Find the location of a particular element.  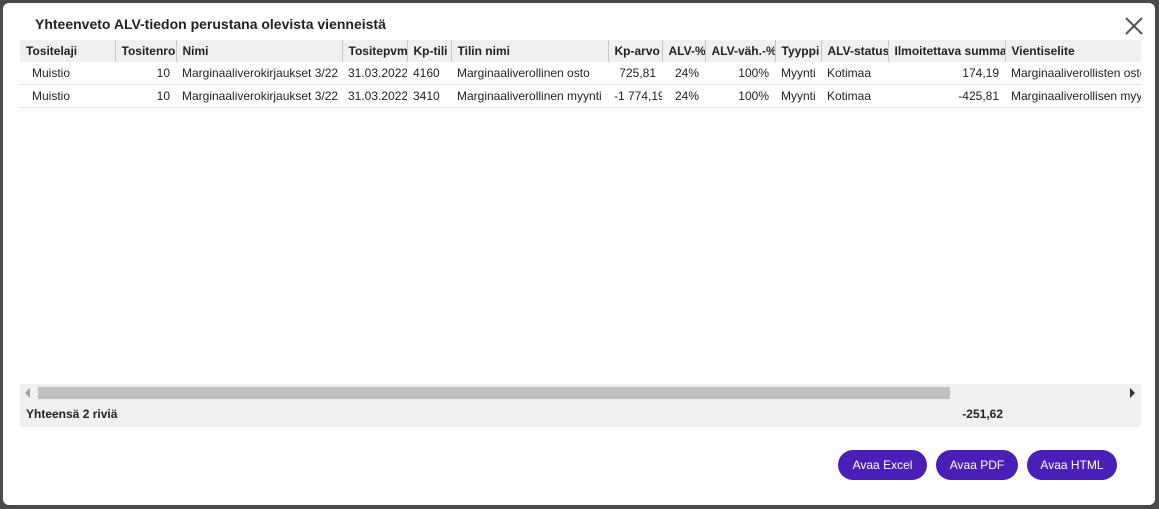

cell-kp-tili: 4160 is located at coordinates (426, 73).